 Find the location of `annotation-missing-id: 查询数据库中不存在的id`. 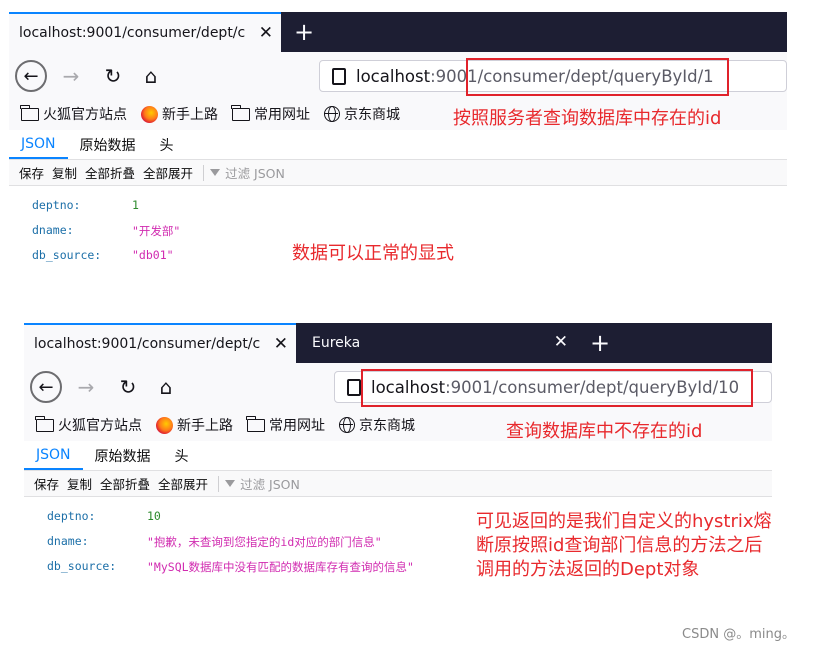

annotation-missing-id: 查询数据库中不存在的id is located at coordinates (604, 431).